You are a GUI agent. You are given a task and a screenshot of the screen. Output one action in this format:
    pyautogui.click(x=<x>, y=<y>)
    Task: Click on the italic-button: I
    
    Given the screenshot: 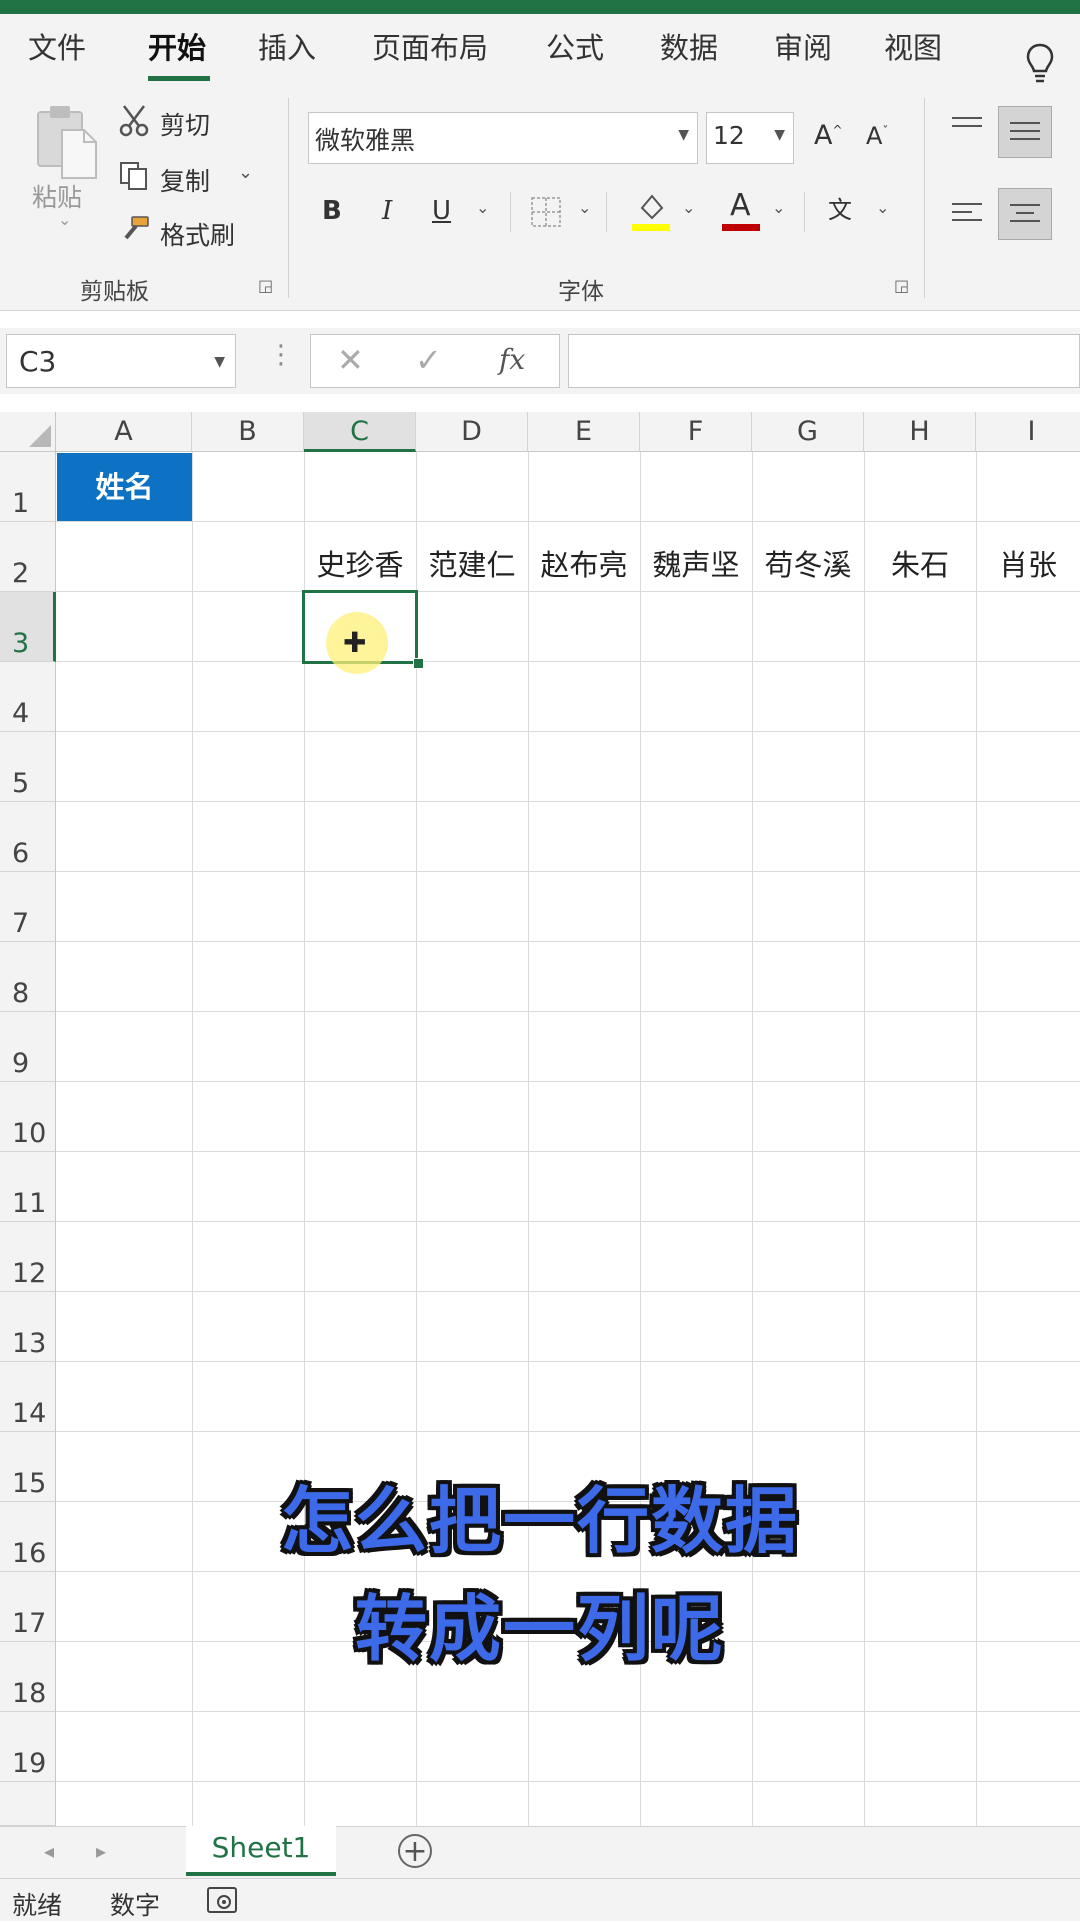 What is the action you would take?
    pyautogui.click(x=387, y=211)
    